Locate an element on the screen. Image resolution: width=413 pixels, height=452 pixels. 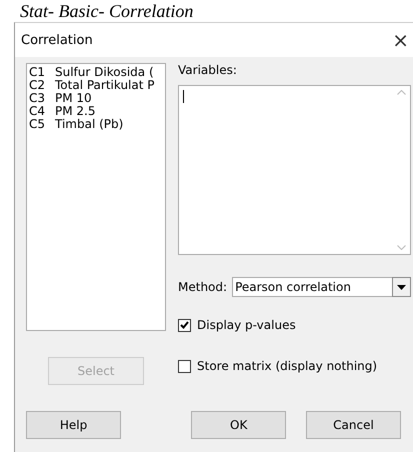
column-name: Sulfur Dikosida ( is located at coordinates (104, 72).